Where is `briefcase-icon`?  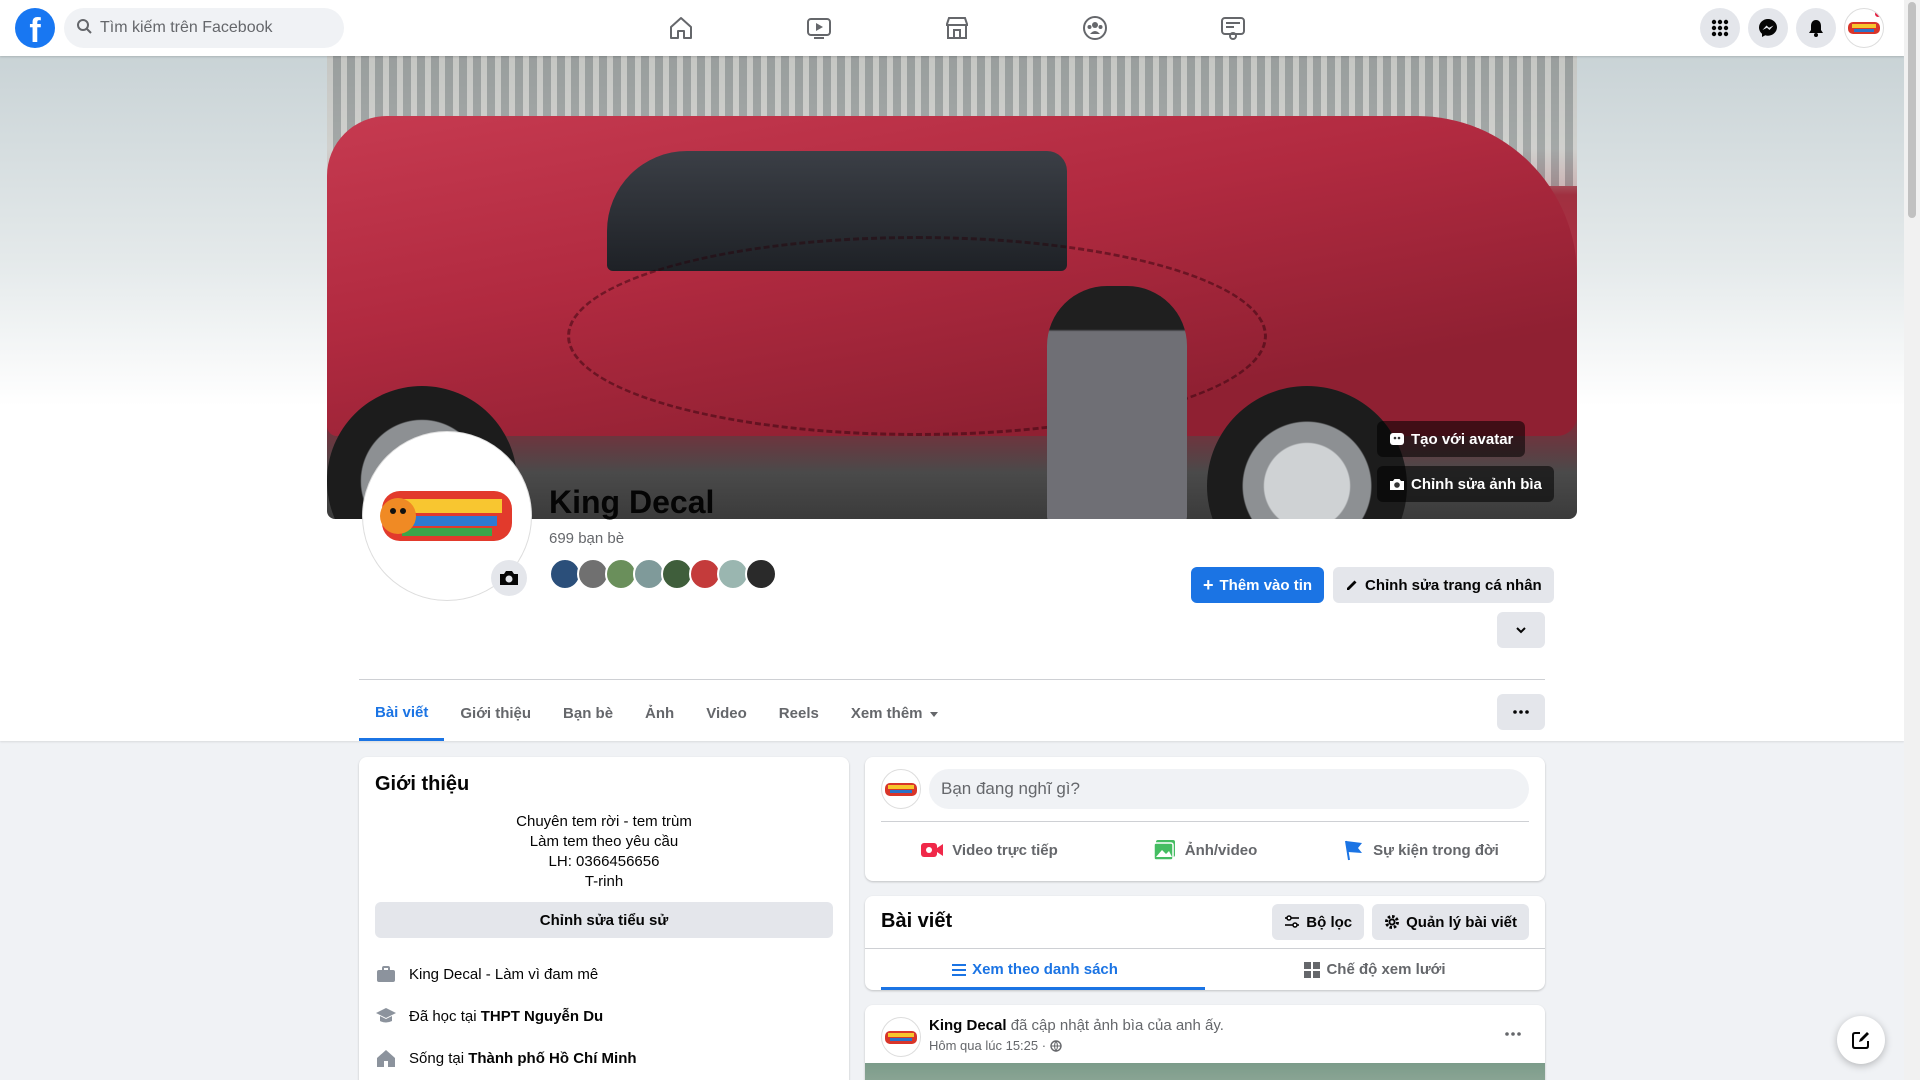
briefcase-icon is located at coordinates (386, 974).